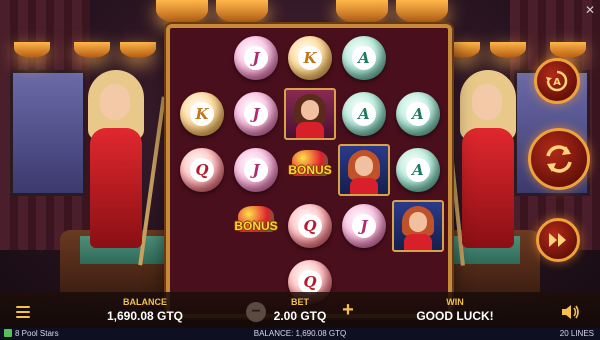 The image size is (600, 340). I want to click on autoplay-icon: A, so click(557, 81).